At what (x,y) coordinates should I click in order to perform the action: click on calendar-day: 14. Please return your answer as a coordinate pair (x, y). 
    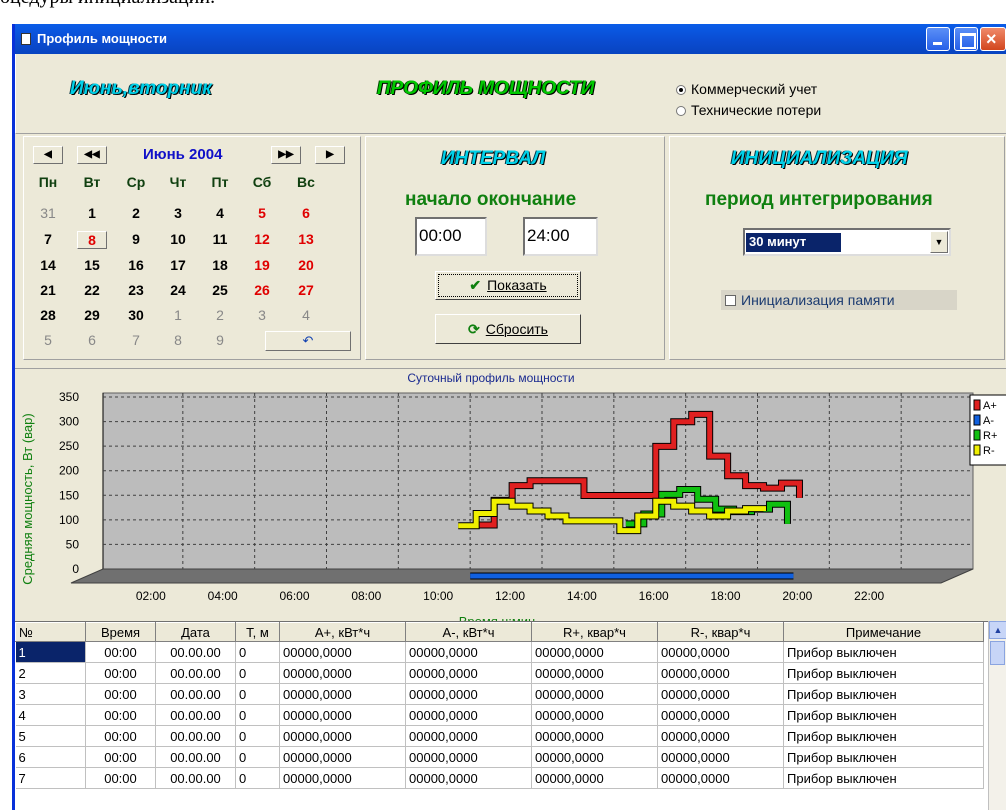
    Looking at the image, I should click on (48, 265).